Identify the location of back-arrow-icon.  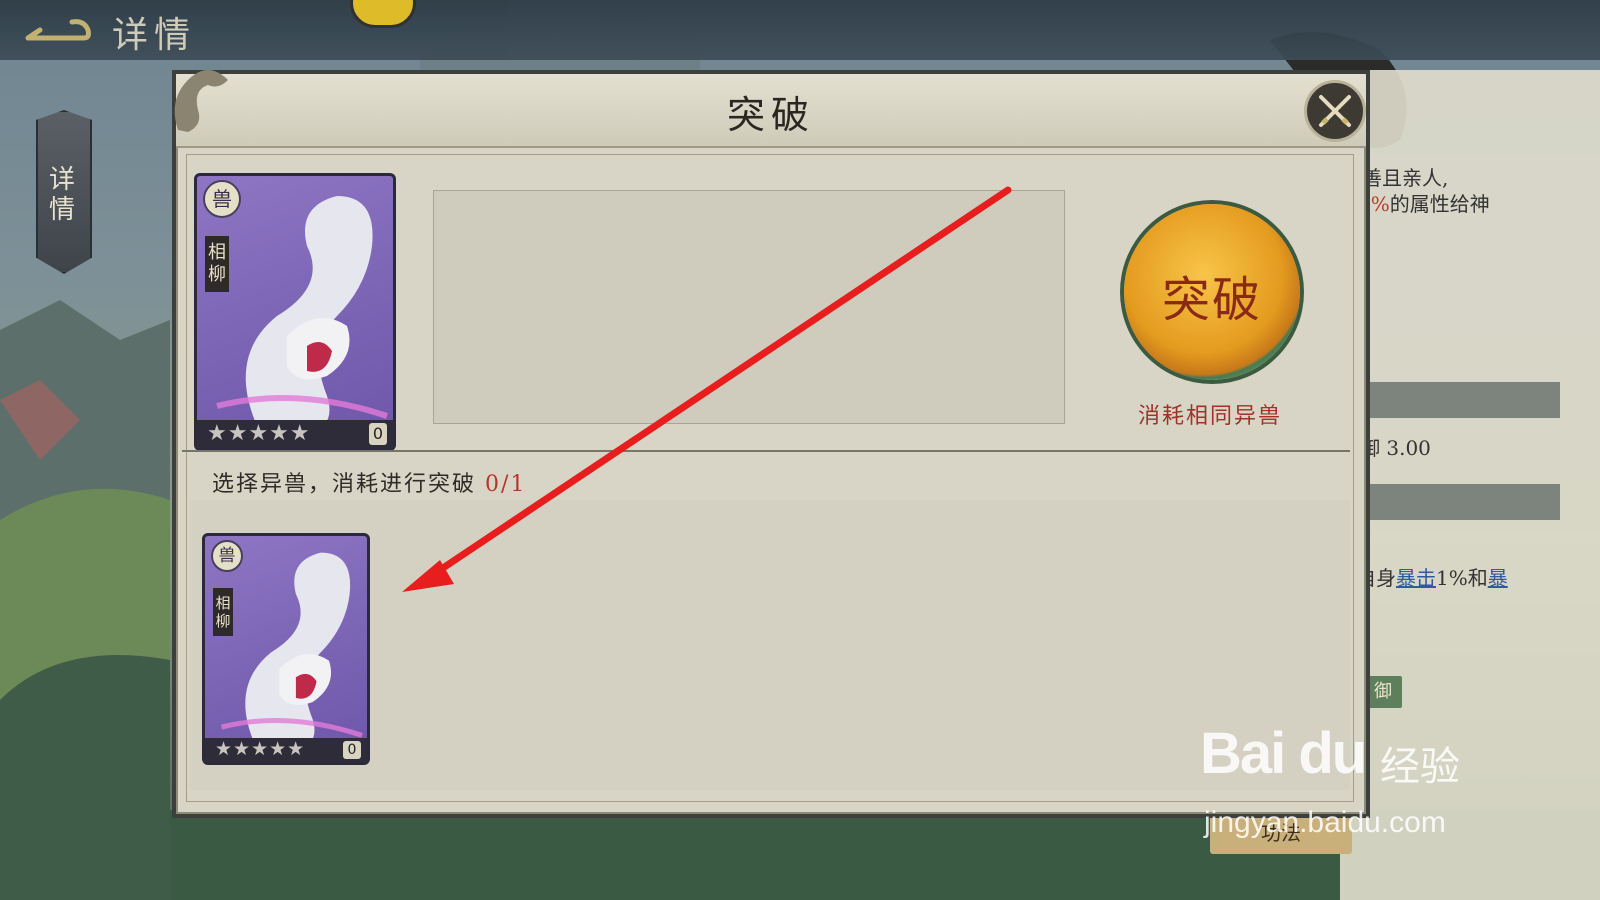
(57, 30).